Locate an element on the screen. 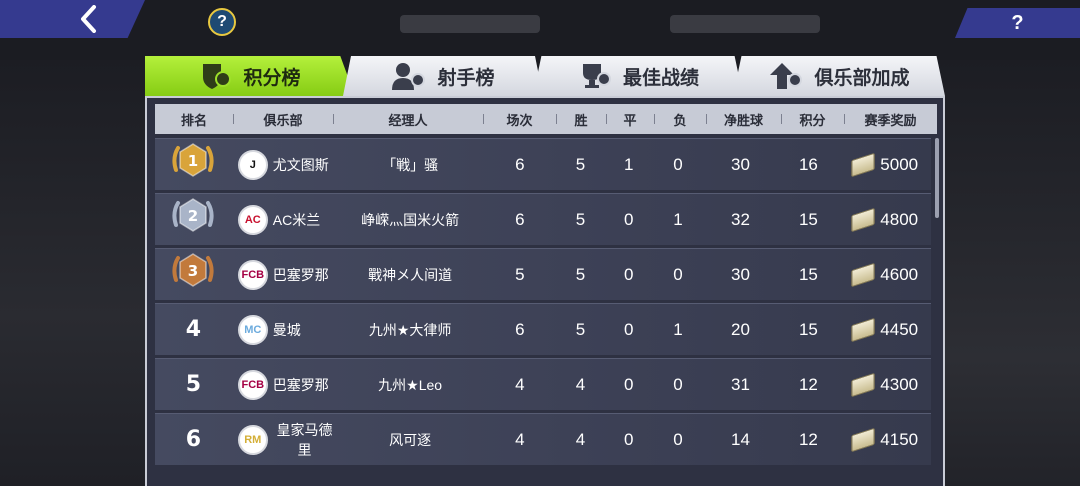 This screenshot has height=486, width=1080. column-header: 俱乐部 is located at coordinates (283, 119).